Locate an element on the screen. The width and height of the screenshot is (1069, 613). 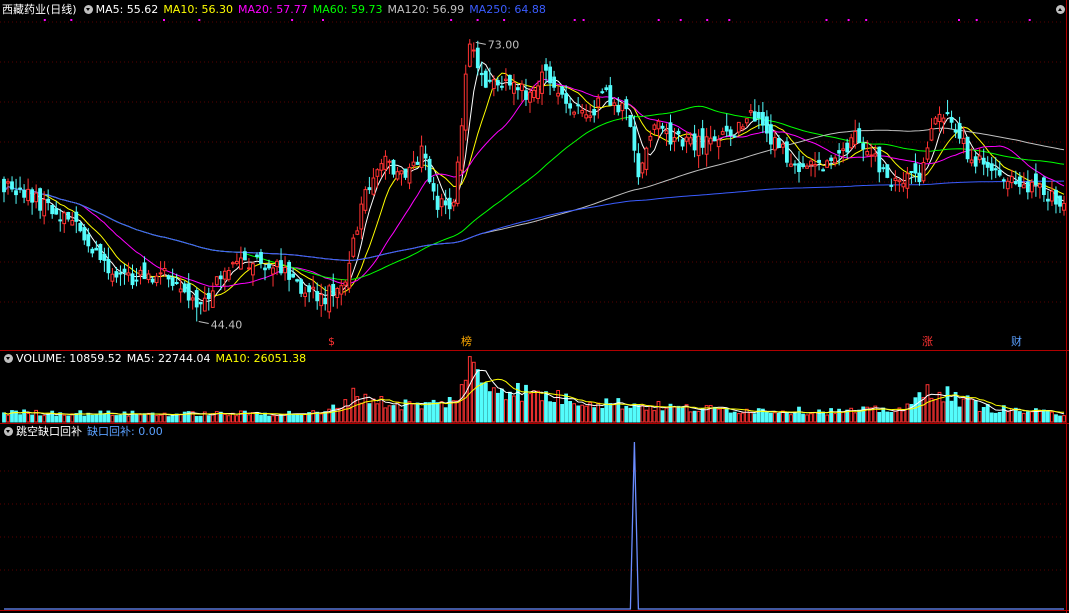
low-label: 44.40 is located at coordinates (227, 324).